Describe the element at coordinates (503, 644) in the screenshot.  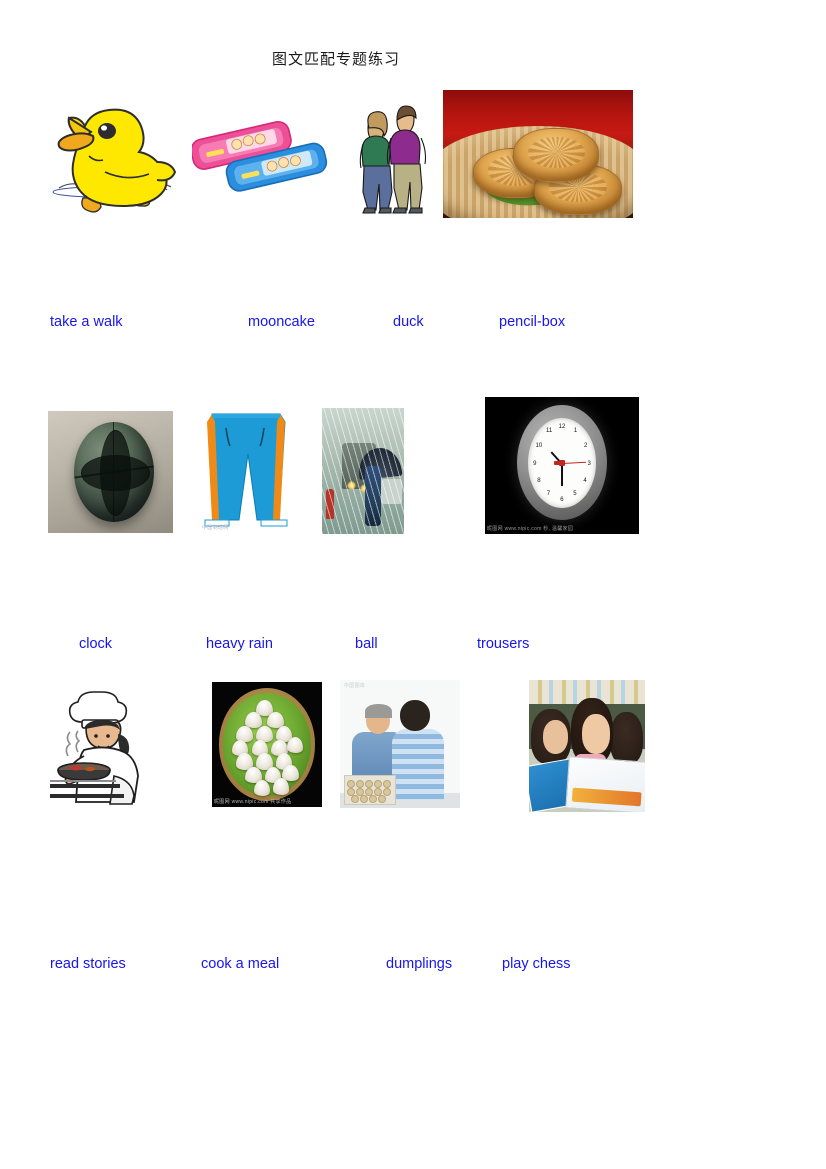
I see `word-label-trousers: trousers` at that location.